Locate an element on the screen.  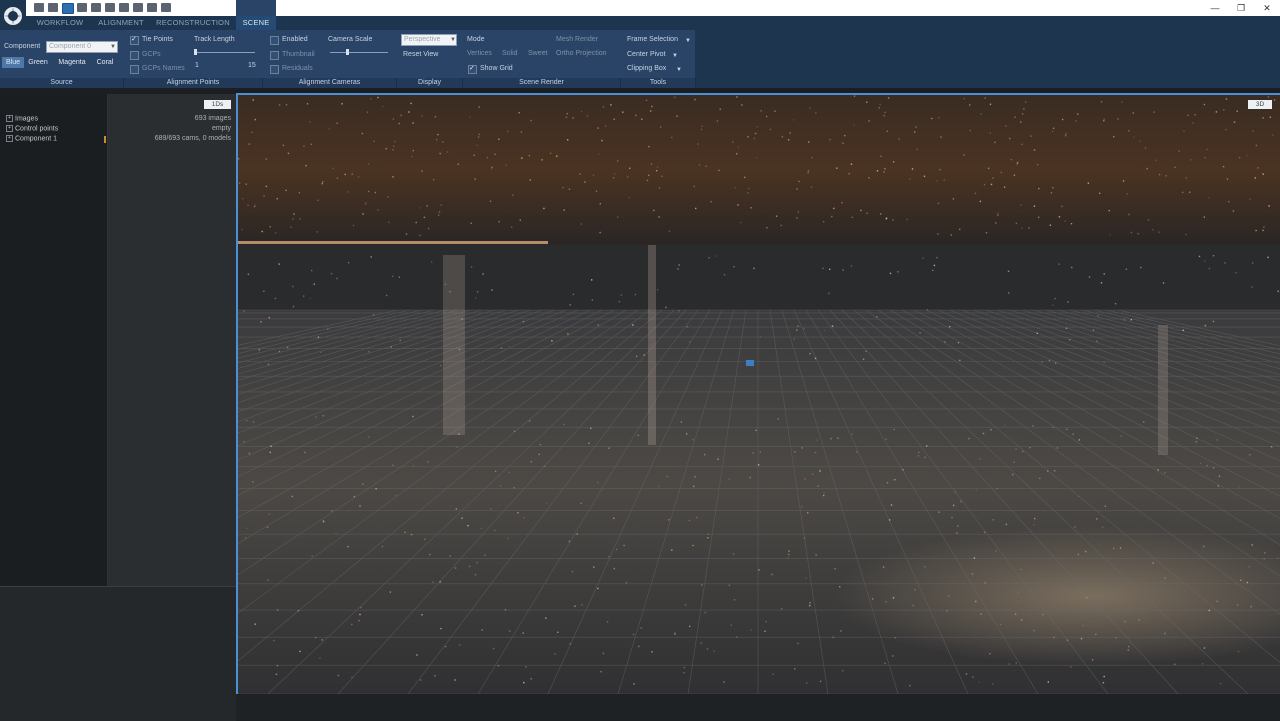
ortho-projection-button: Ortho Projection is located at coordinates (581, 53).